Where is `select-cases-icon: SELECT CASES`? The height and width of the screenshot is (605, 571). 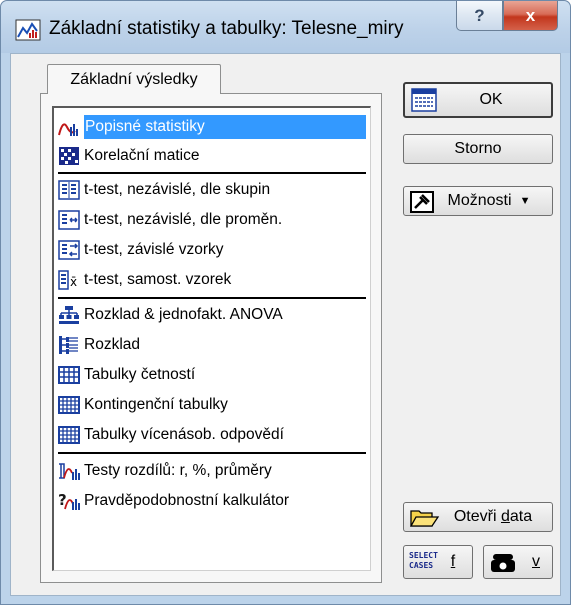
select-cases-icon: SELECT CASES is located at coordinates (423, 560).